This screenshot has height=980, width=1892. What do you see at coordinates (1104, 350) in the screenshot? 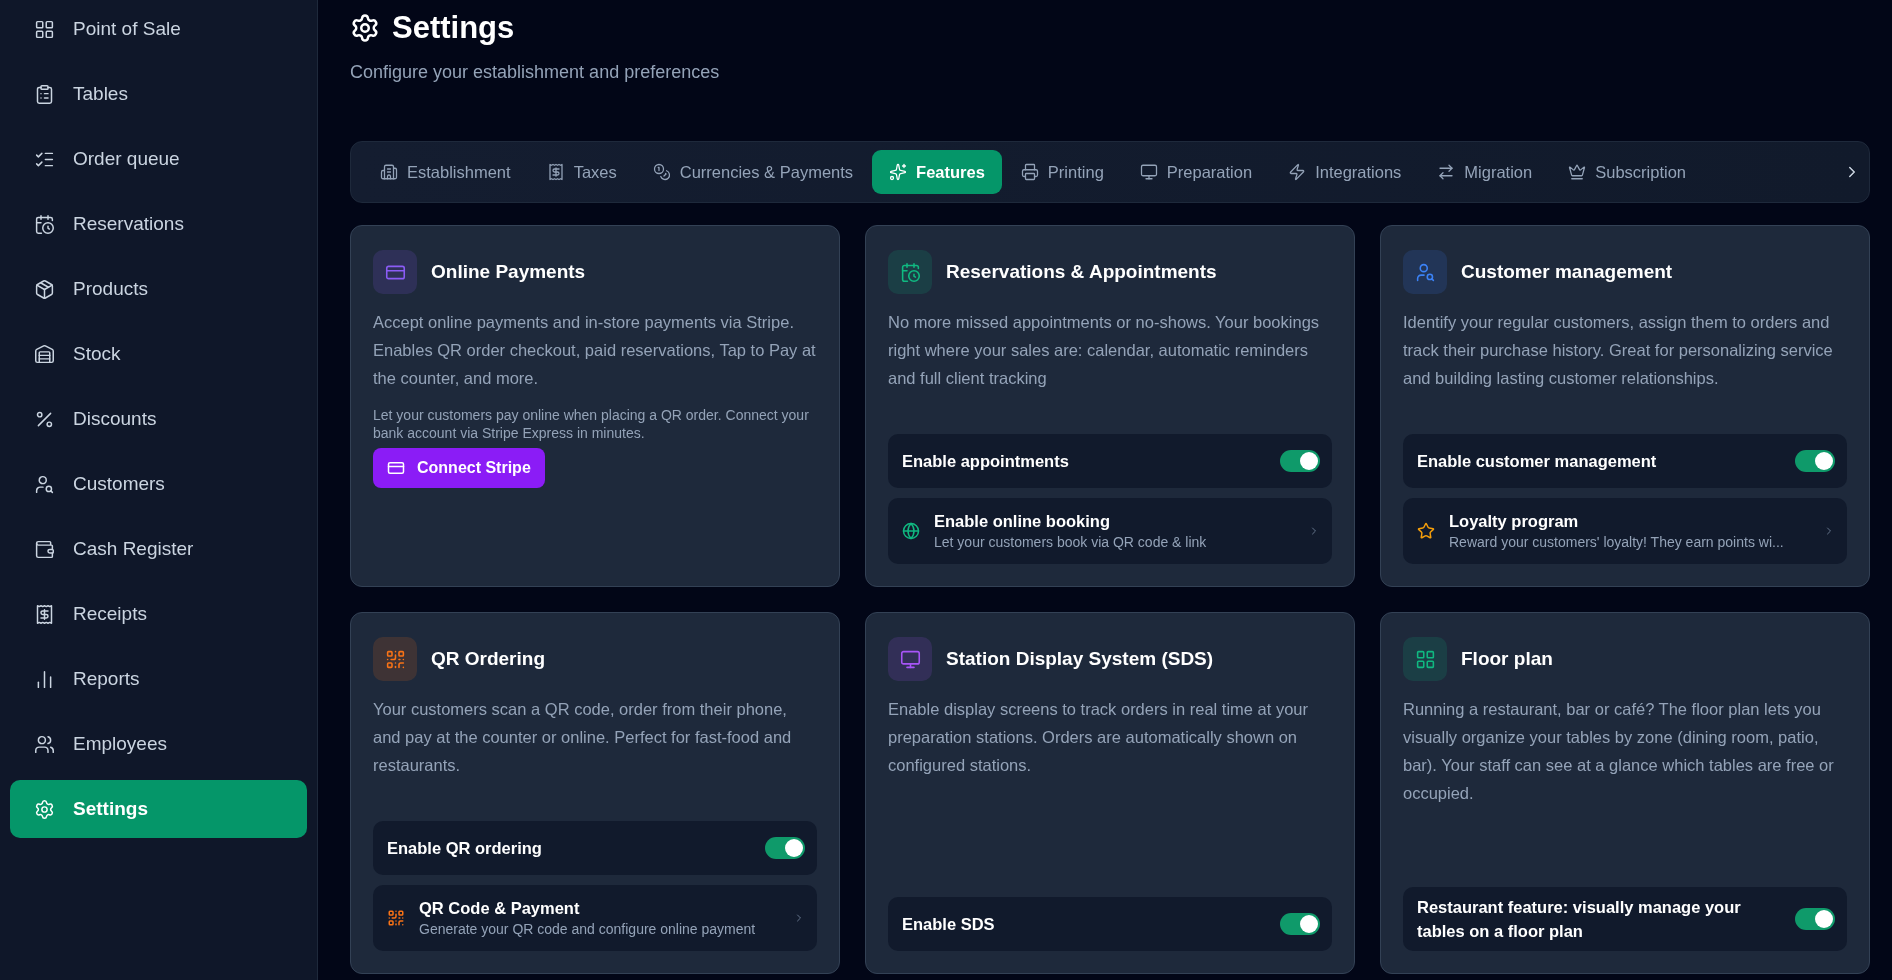
I see `card-description: No more missed appointments or no-shows. Your bookings right where your sales are: calendar, automatic reminders and full client tracking` at bounding box center [1104, 350].